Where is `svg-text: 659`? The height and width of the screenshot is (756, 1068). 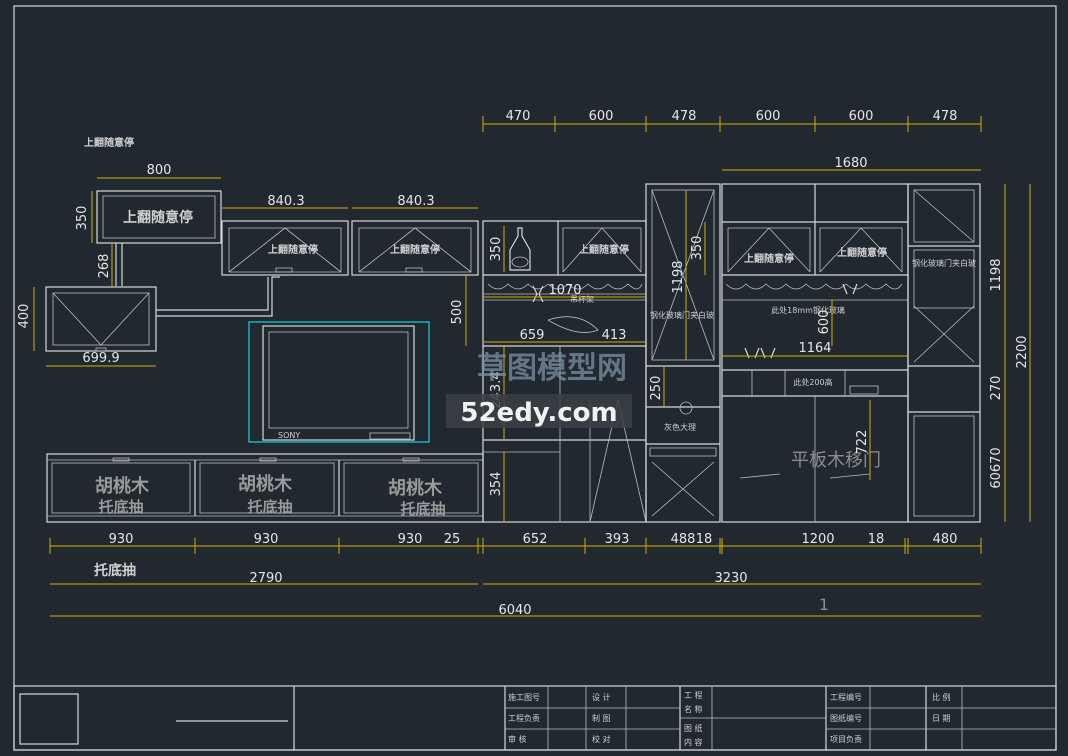 svg-text: 659 is located at coordinates (532, 335).